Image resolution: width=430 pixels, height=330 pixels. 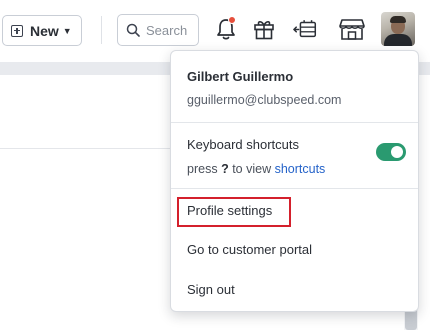 What do you see at coordinates (87, 148) in the screenshot?
I see `content-divider` at bounding box center [87, 148].